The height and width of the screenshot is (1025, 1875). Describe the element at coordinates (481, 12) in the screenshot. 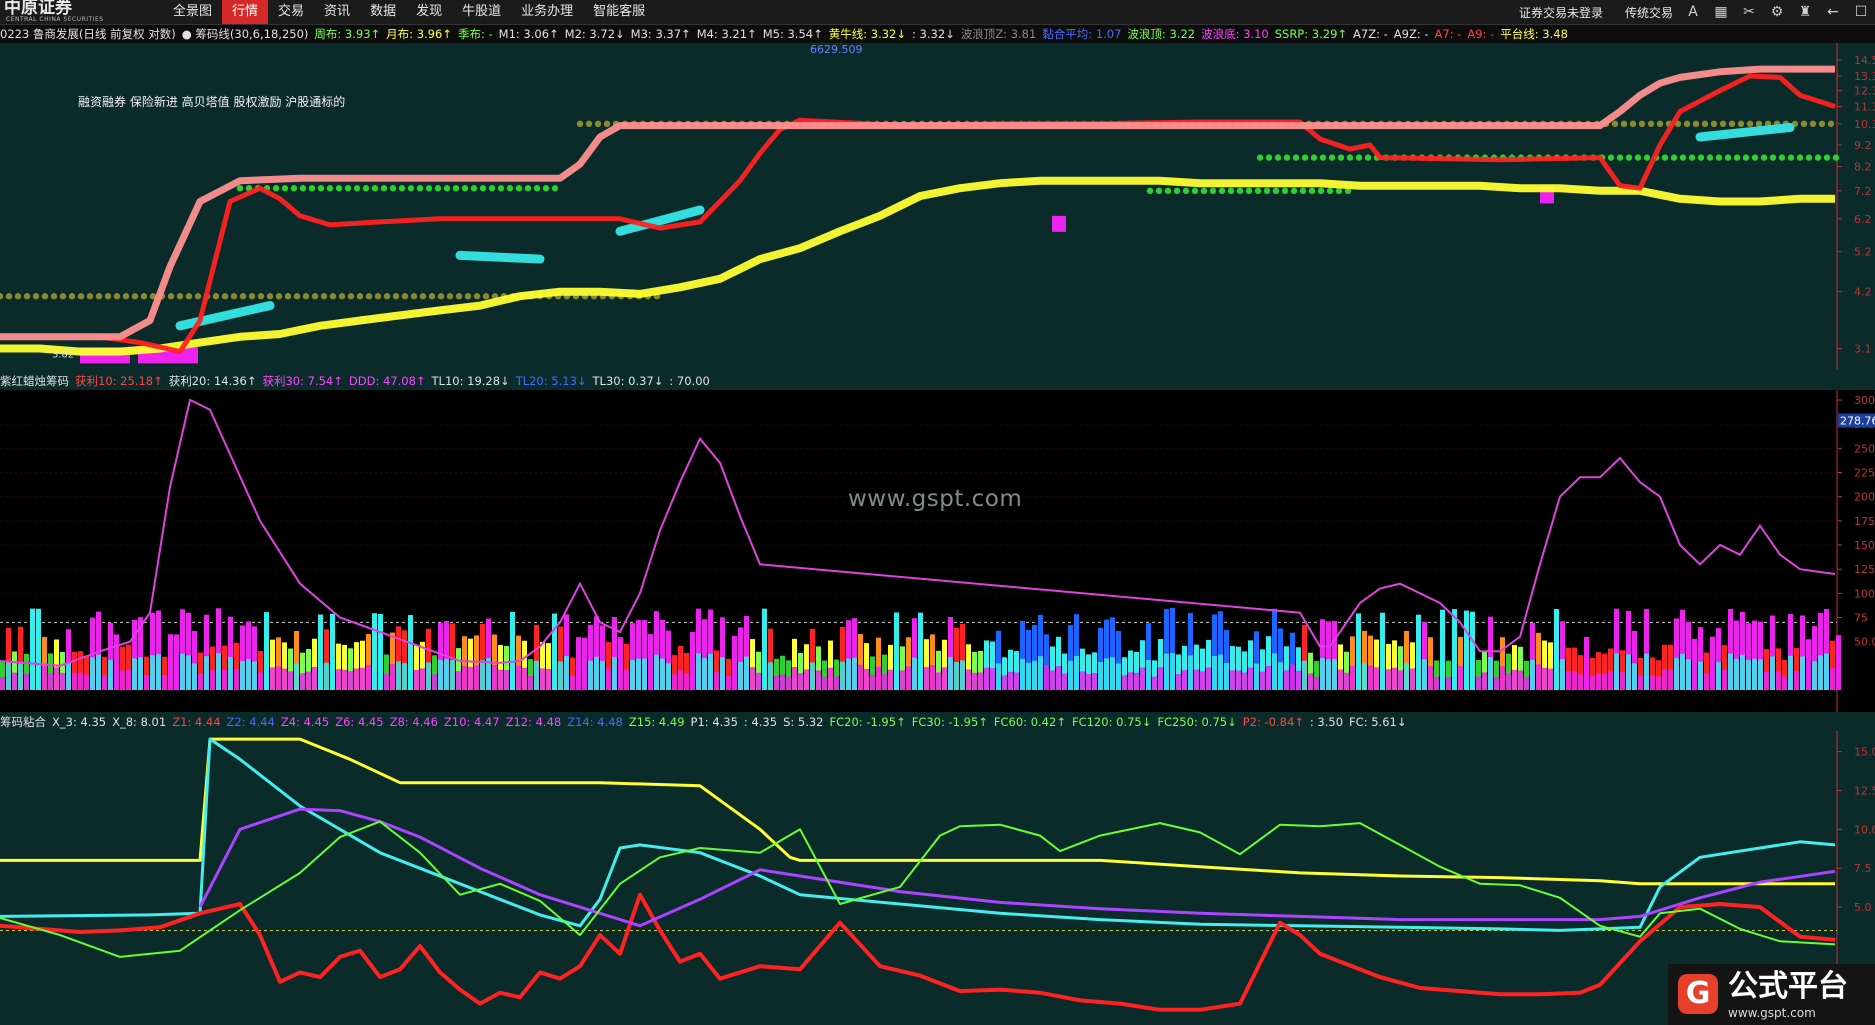

I see `menu-item-6: 牛股道` at that location.